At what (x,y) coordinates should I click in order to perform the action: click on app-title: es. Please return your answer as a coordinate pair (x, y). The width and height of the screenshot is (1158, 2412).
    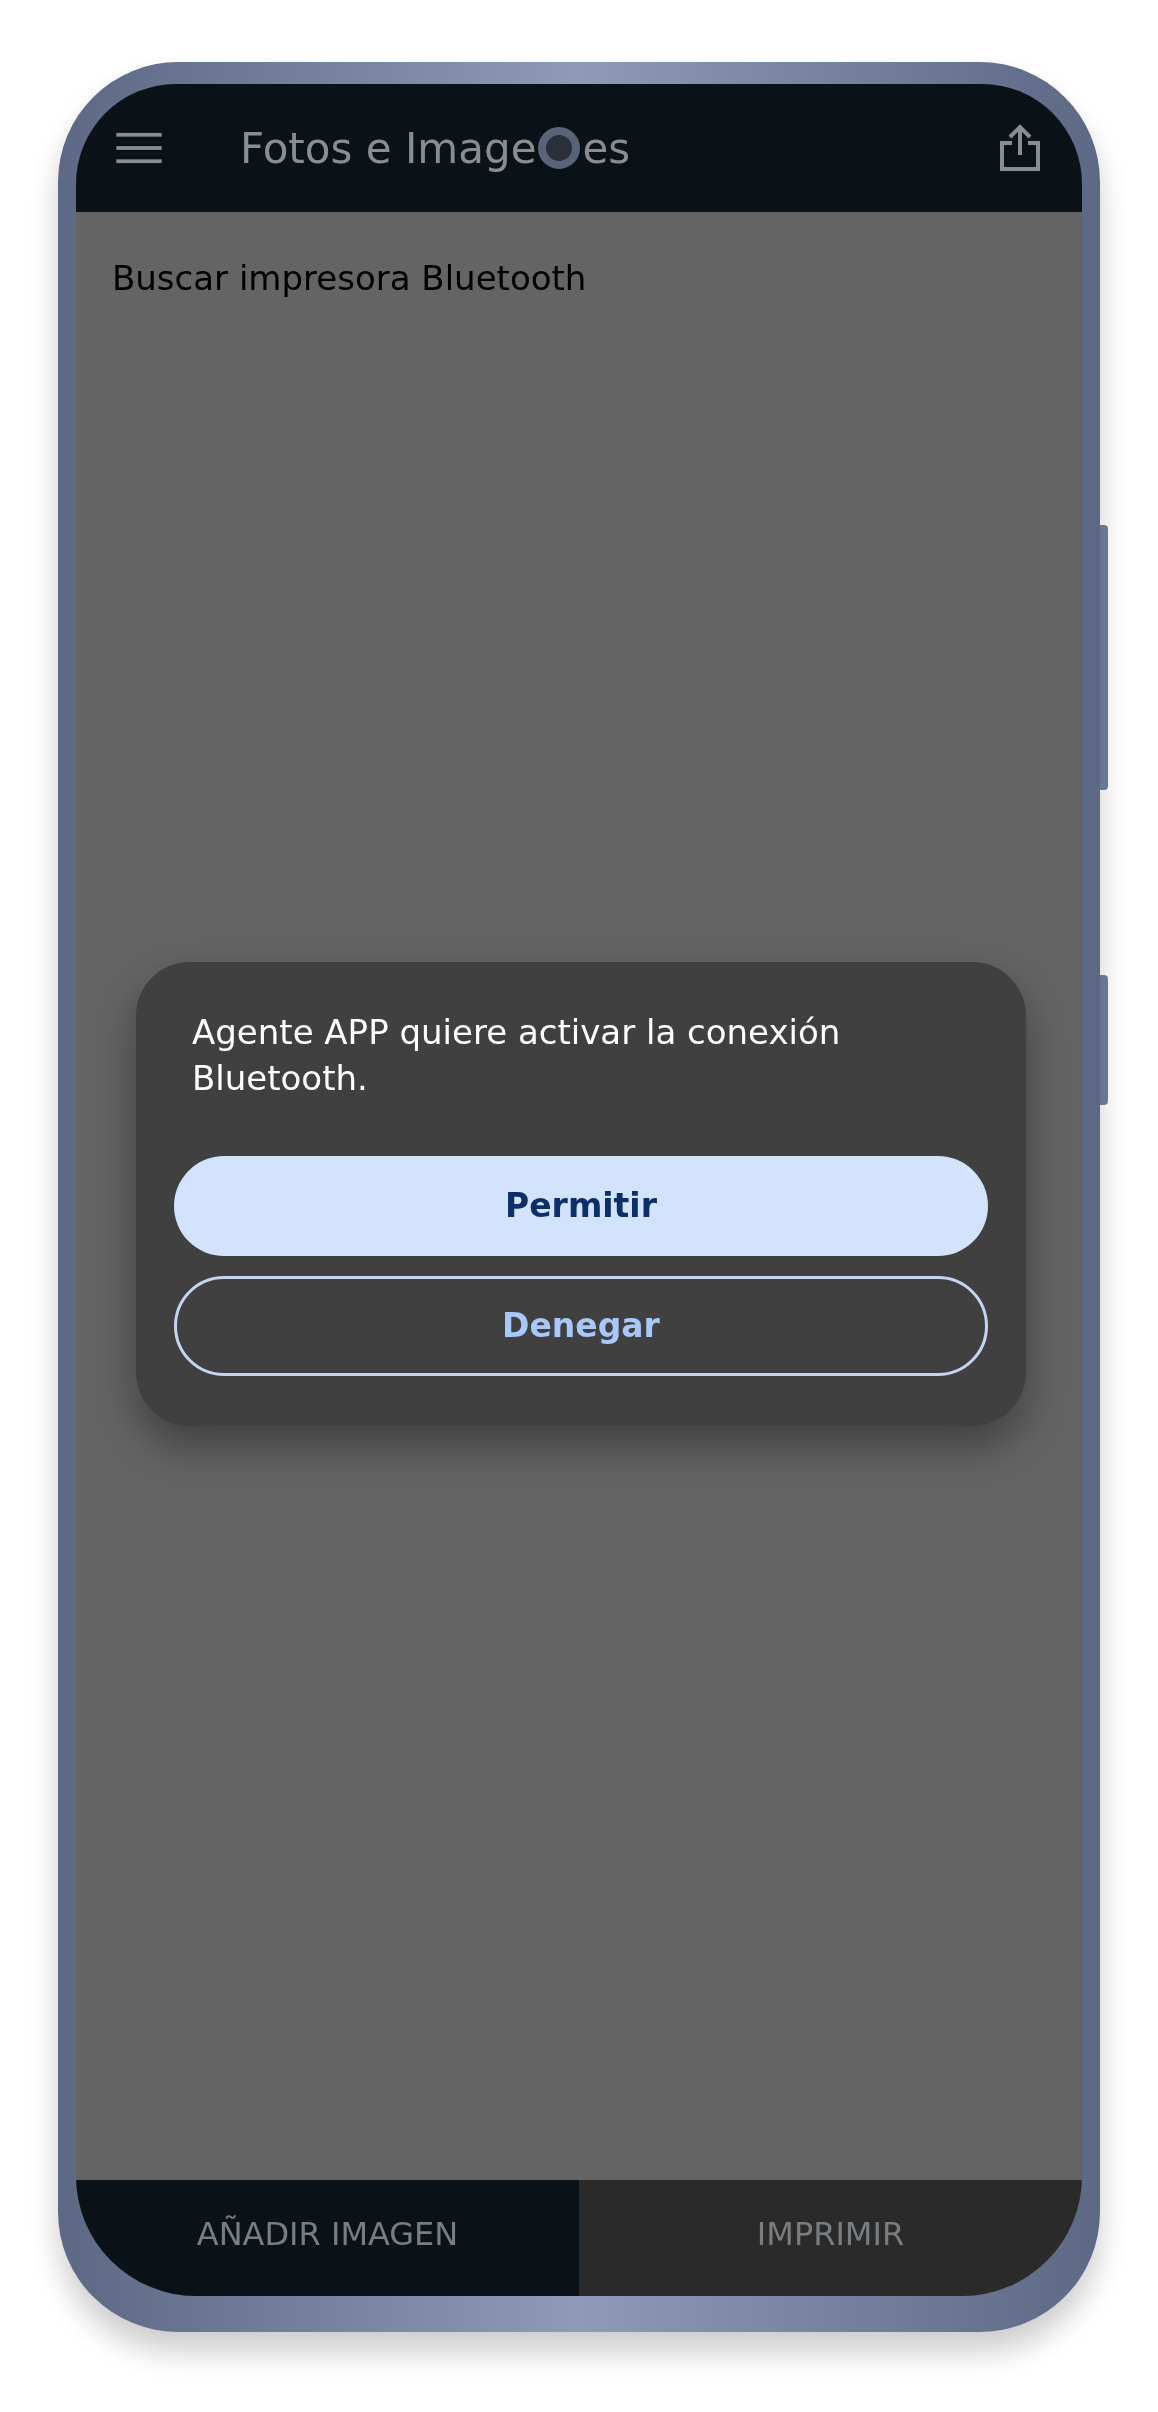
    Looking at the image, I should click on (606, 148).